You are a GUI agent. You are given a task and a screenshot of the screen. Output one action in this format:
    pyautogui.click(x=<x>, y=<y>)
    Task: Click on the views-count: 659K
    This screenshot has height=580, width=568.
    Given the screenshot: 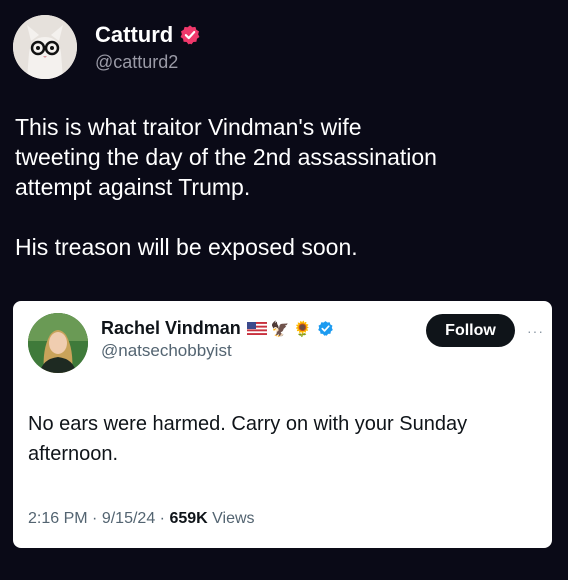 What is the action you would take?
    pyautogui.click(x=188, y=518)
    